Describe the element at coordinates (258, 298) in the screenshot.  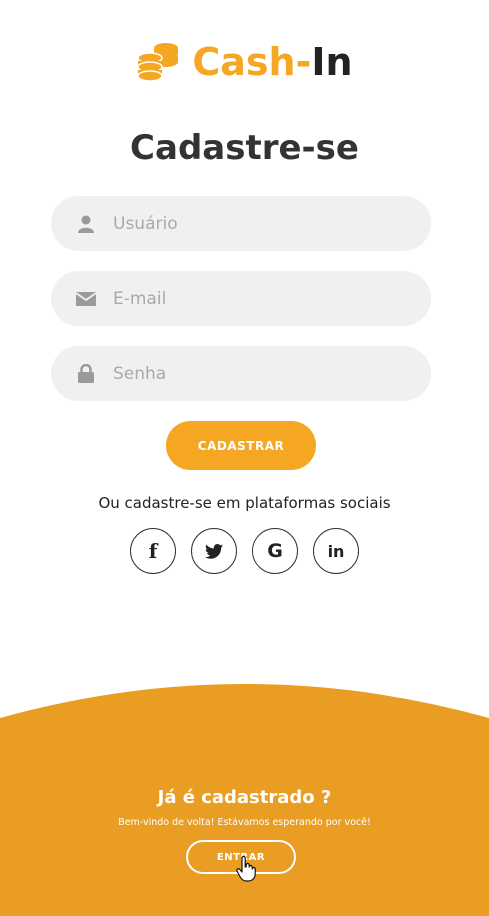
I see `email-input` at that location.